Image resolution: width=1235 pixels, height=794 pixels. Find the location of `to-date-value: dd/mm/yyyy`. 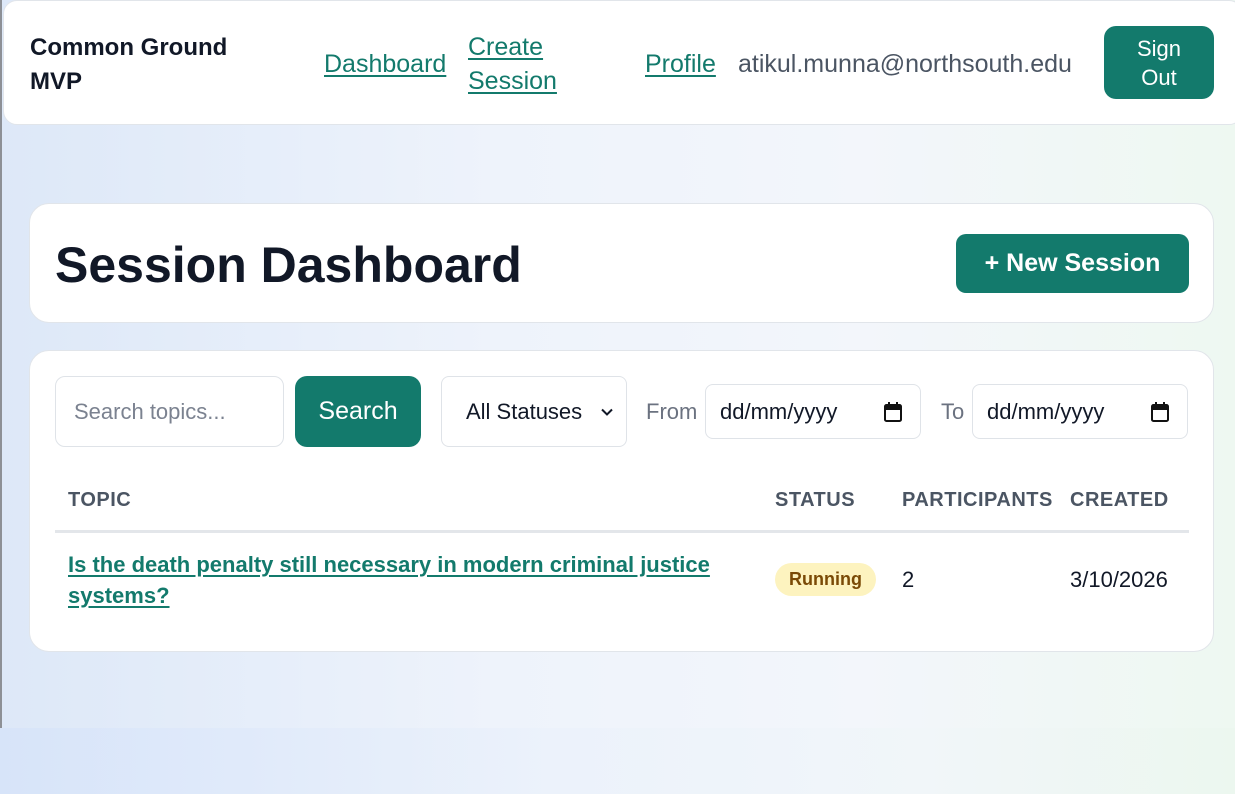

to-date-value: dd/mm/yyyy is located at coordinates (1046, 411).